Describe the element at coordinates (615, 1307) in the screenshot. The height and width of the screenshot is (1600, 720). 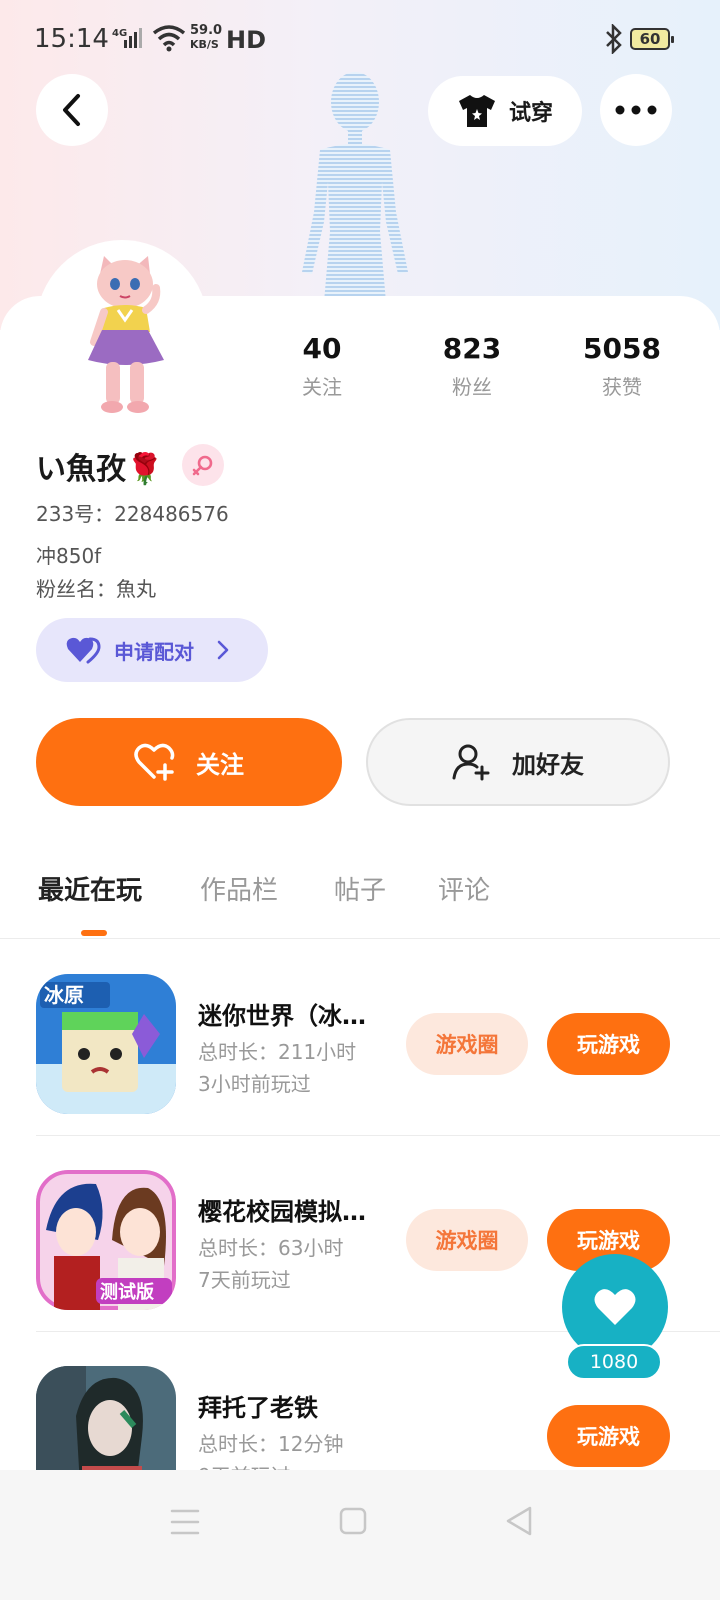
I see `heart-icon` at that location.